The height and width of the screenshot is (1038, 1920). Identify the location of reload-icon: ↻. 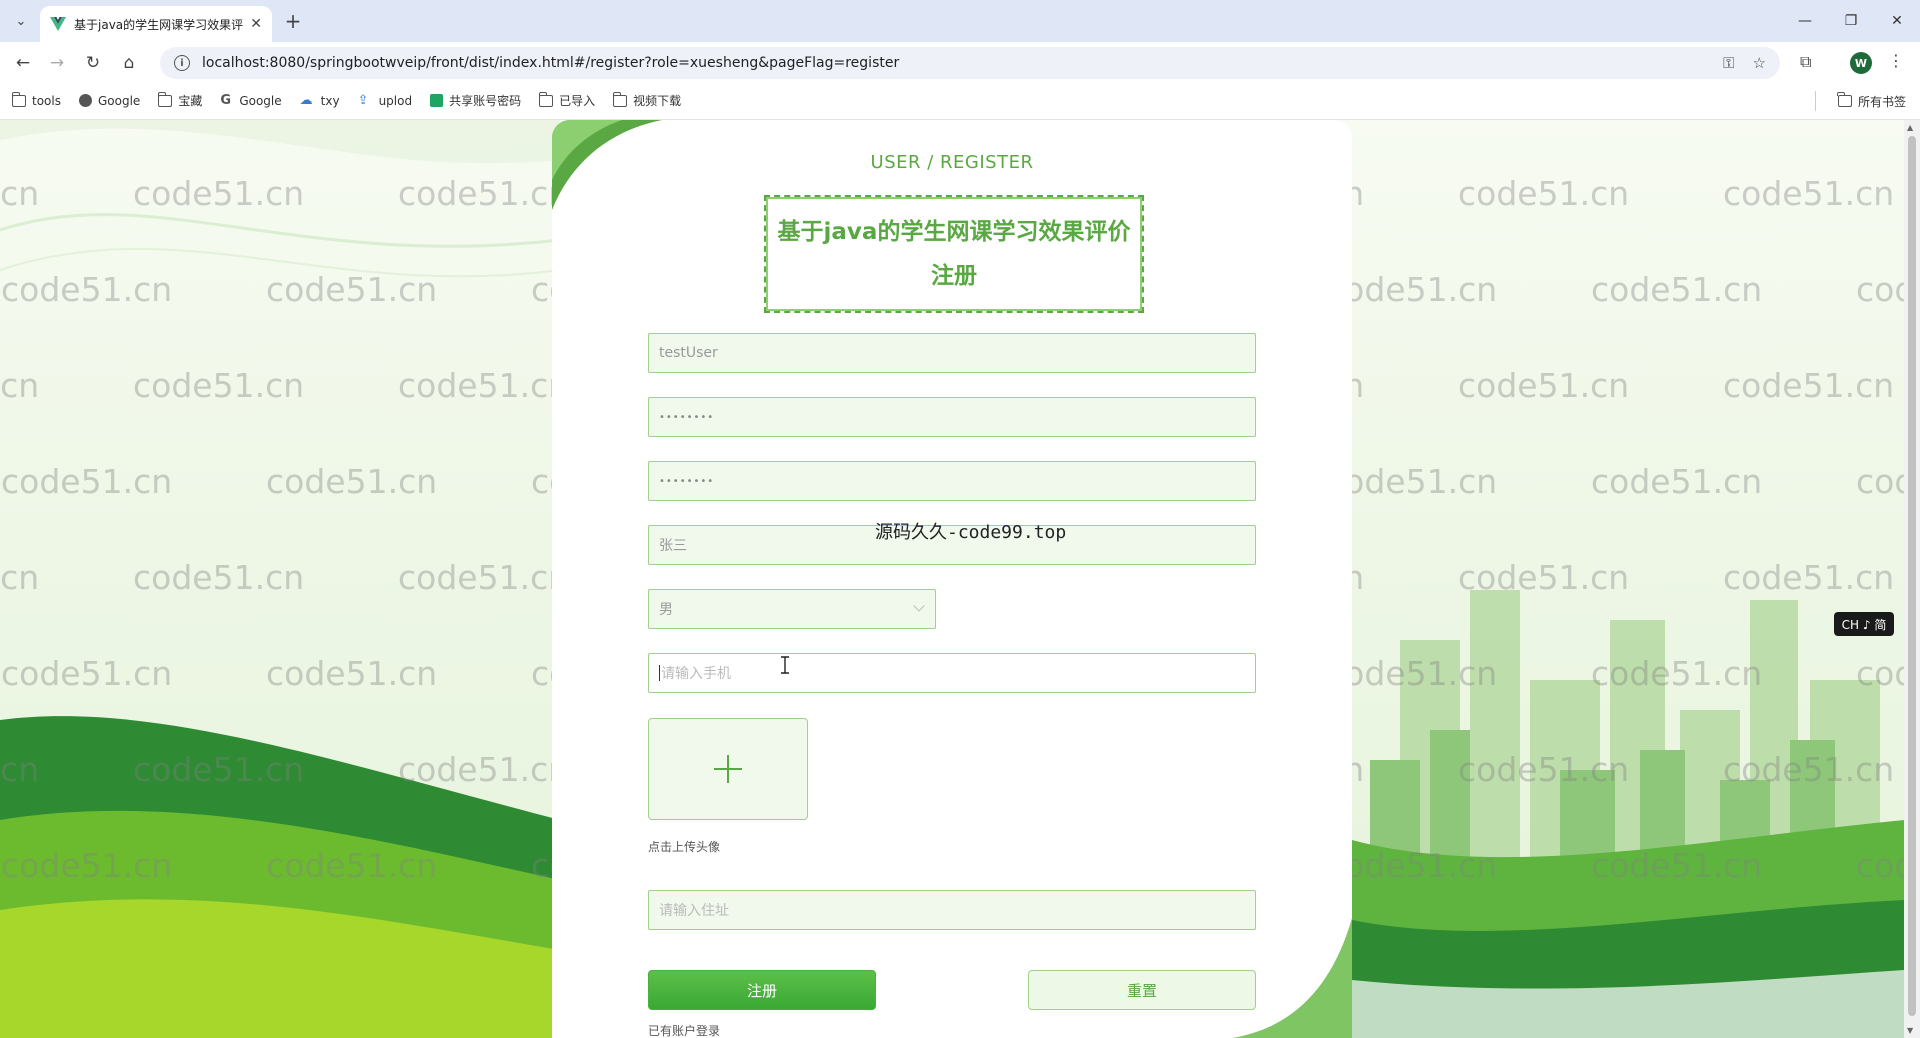
(93, 63).